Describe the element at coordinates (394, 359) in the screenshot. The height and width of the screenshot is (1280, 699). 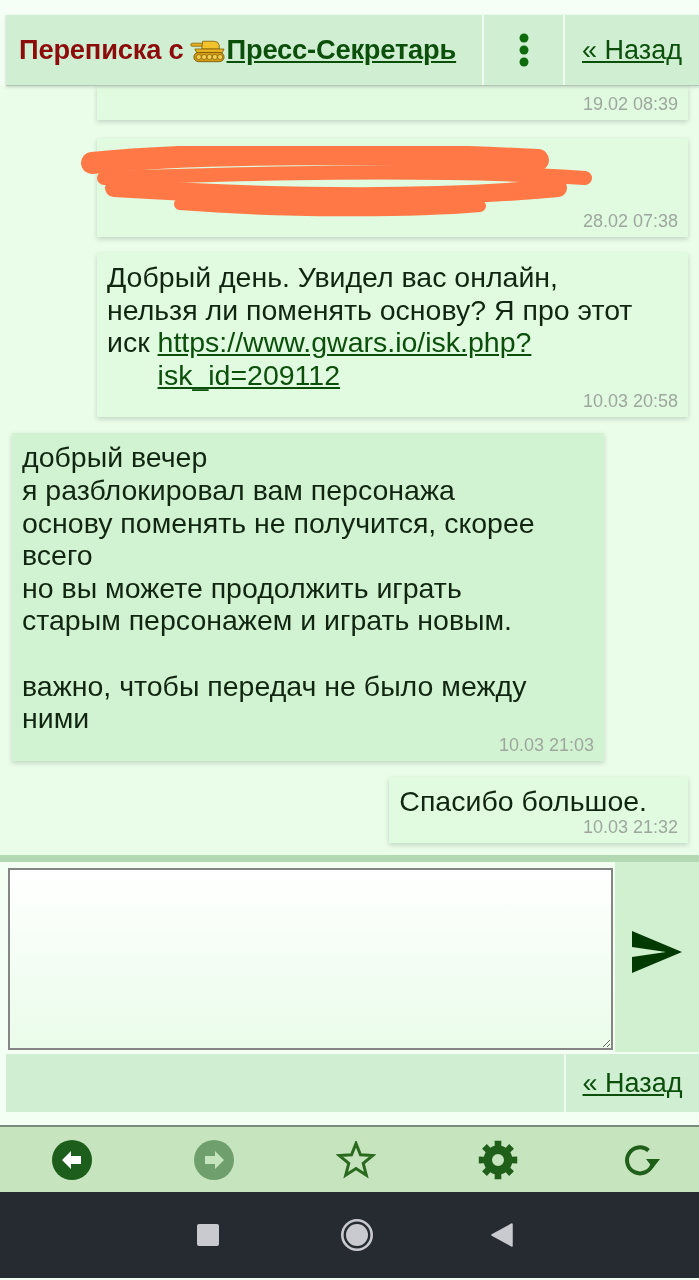
I see `message-link: https://www.gwars.io/isk.php?isk_id=209112` at that location.